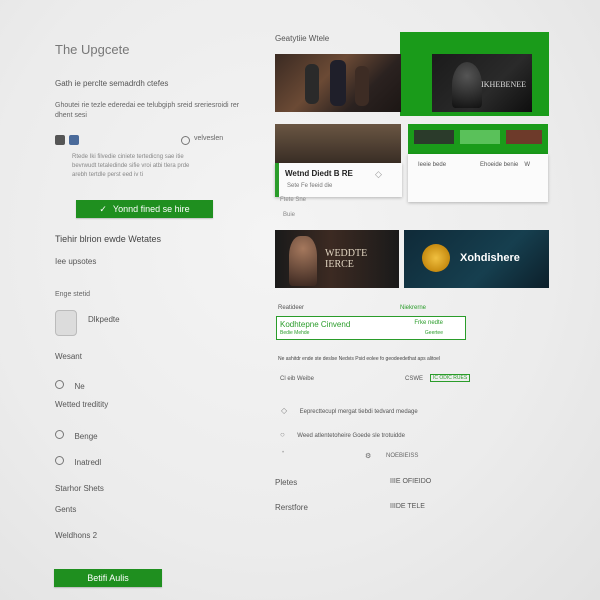 The height and width of the screenshot is (600, 600). I want to click on input-sublabel: Bedie Mehde, so click(295, 333).